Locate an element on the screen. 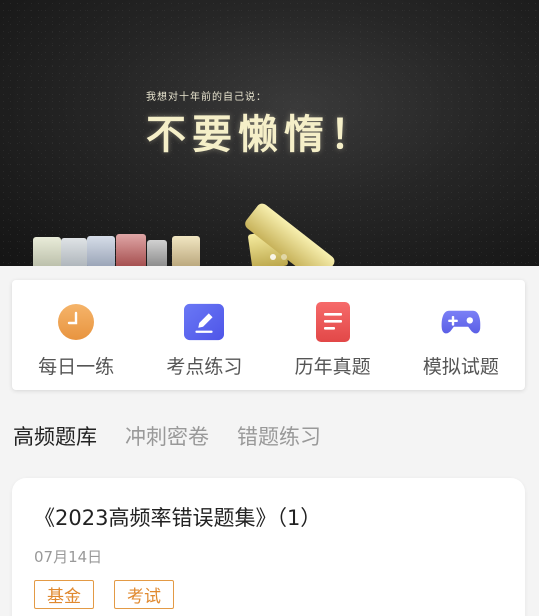 Image resolution: width=539 pixels, height=616 pixels. question-bank-tabs: 高频题库 冲刺密卷 错题练习 is located at coordinates (167, 436).